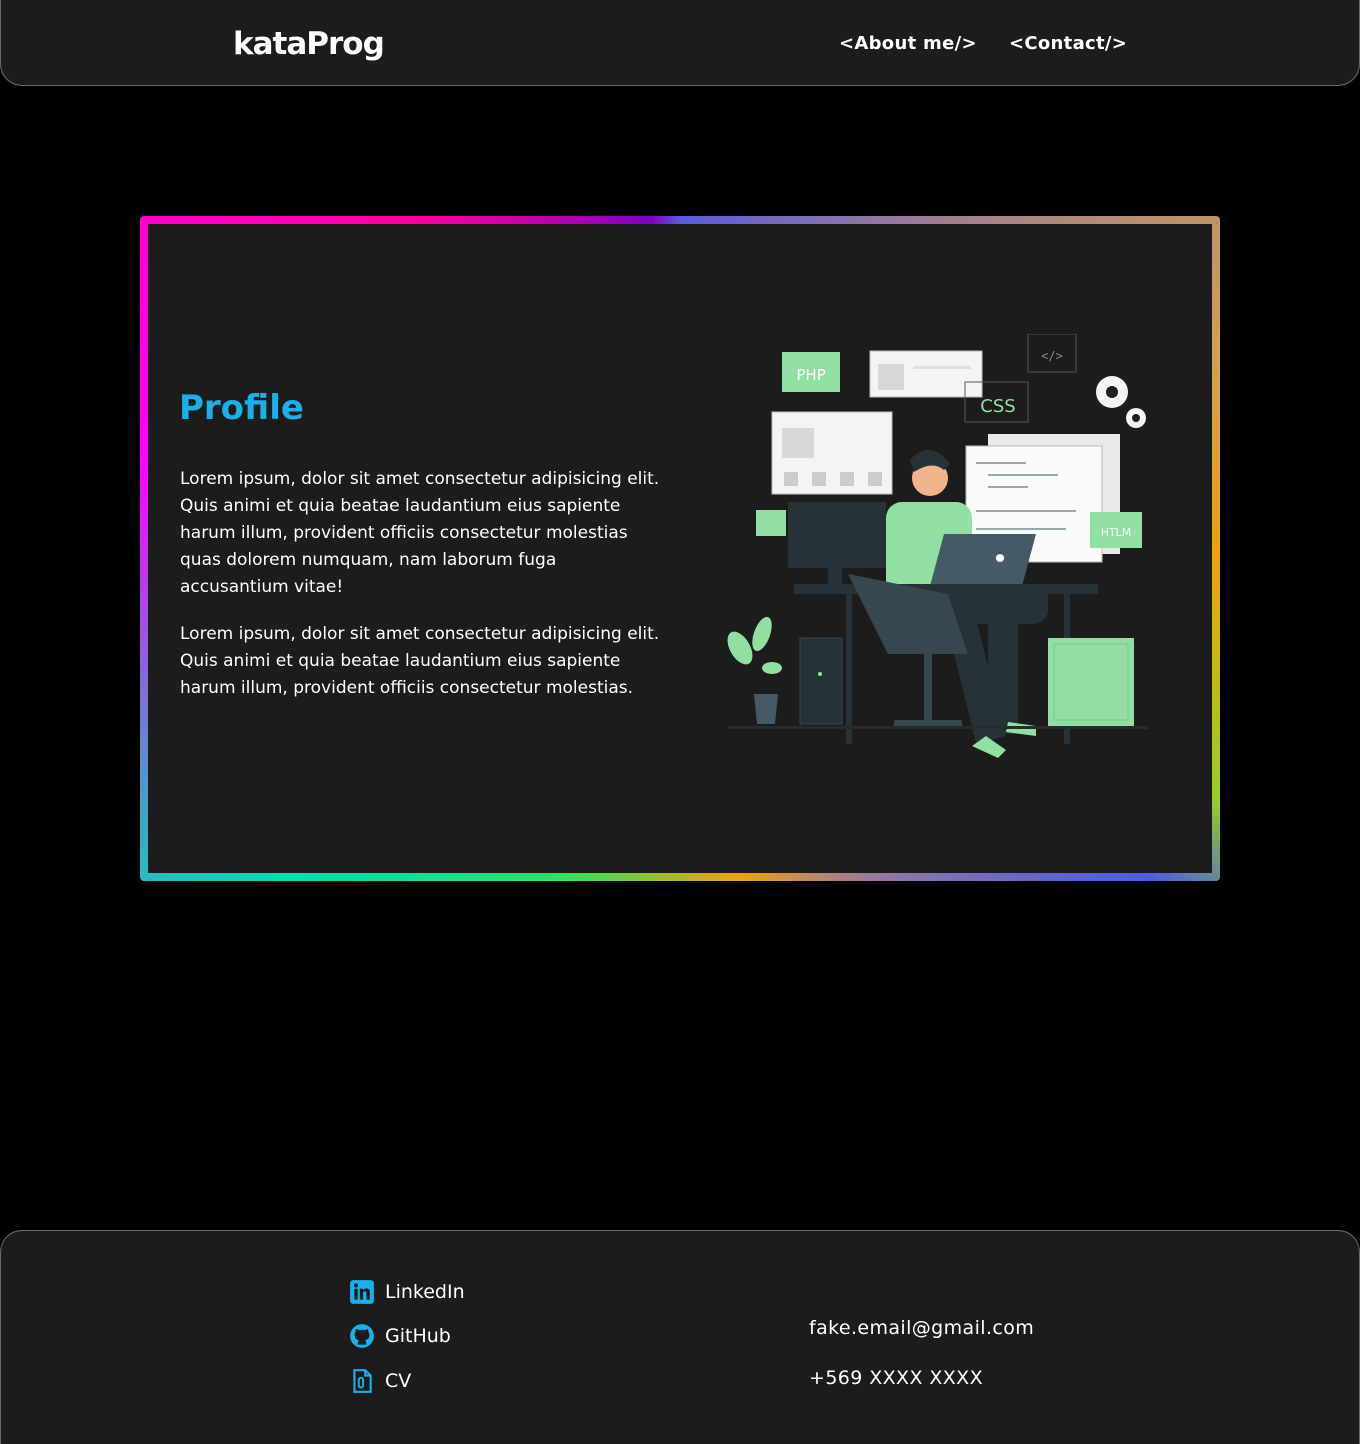  Describe the element at coordinates (398, 1381) in the screenshot. I see `cv-label: CV` at that location.